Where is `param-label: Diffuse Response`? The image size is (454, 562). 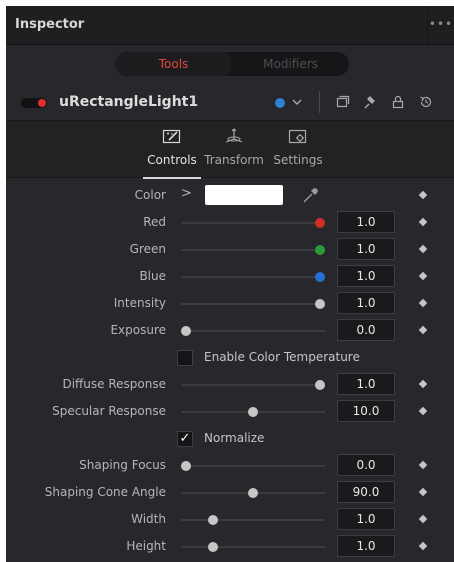 param-label: Diffuse Response is located at coordinates (114, 384).